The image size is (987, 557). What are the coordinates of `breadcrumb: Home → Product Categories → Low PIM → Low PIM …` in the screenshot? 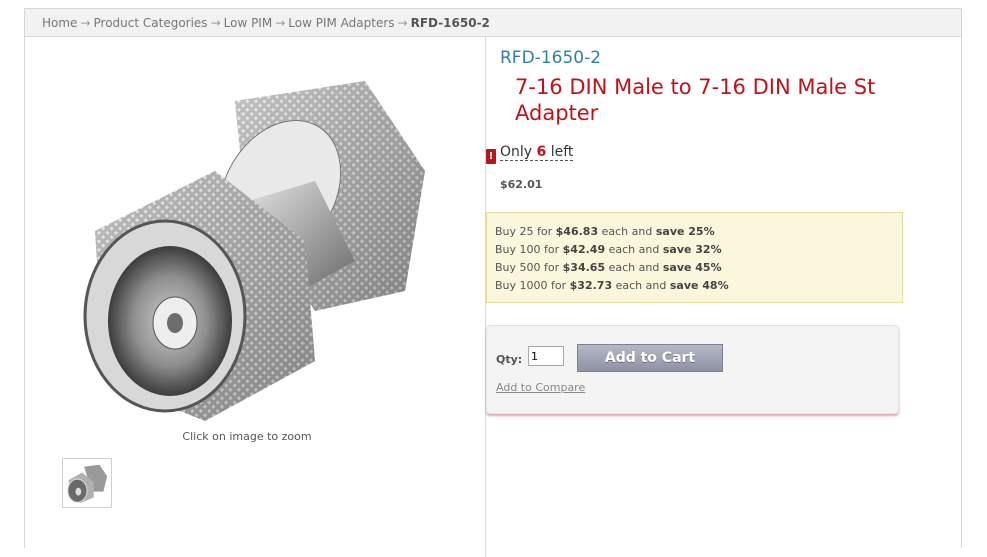 It's located at (493, 23).